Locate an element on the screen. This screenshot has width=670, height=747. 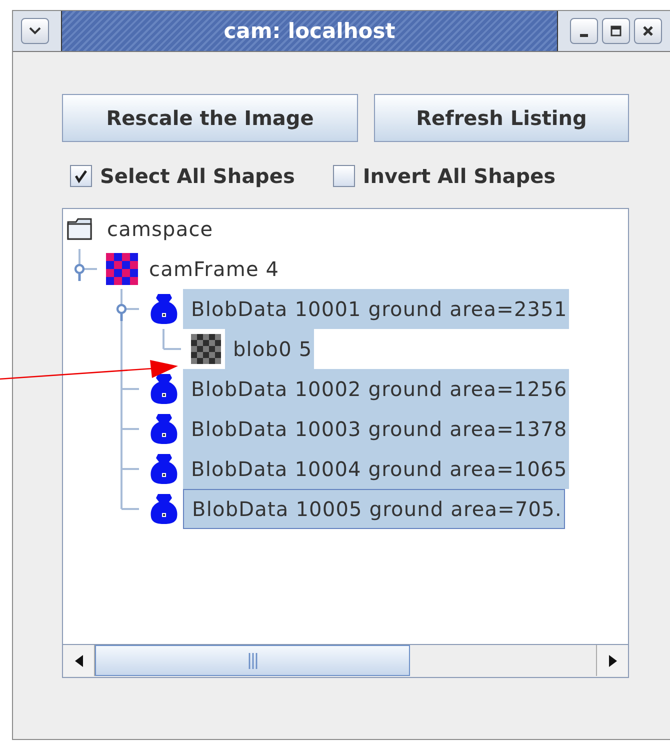
tree-node: BlobData 10004 ground area=1065 is located at coordinates (376, 469).